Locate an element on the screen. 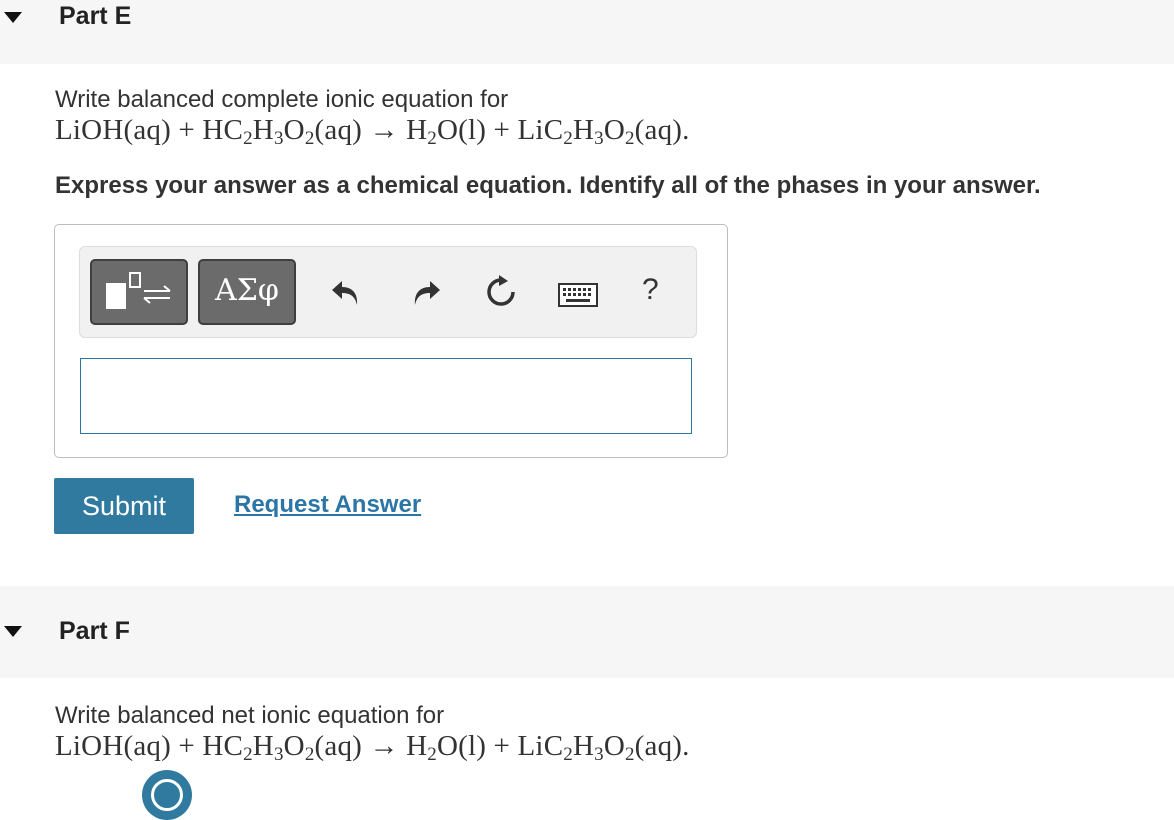 This screenshot has height=820, width=1174. part-f-header: Part F is located at coordinates (587, 632).